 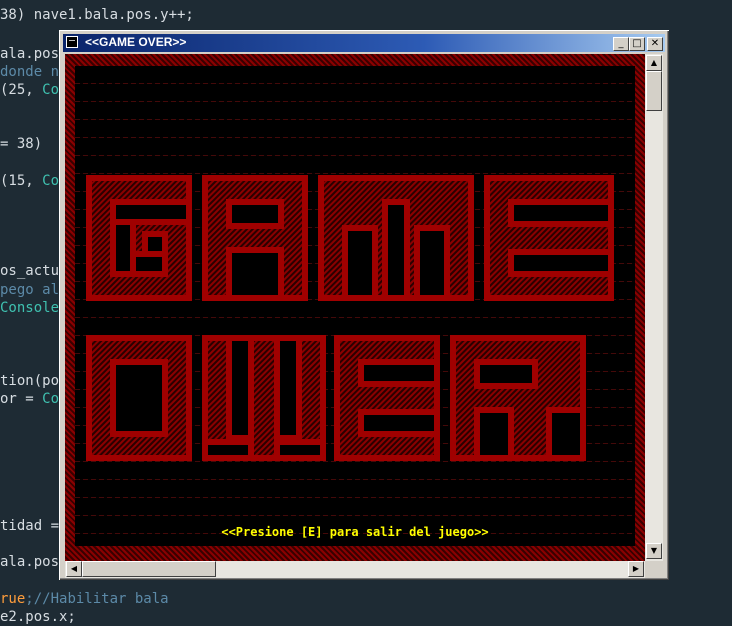 I want to click on code-line: pego al, so click(x=30, y=290).